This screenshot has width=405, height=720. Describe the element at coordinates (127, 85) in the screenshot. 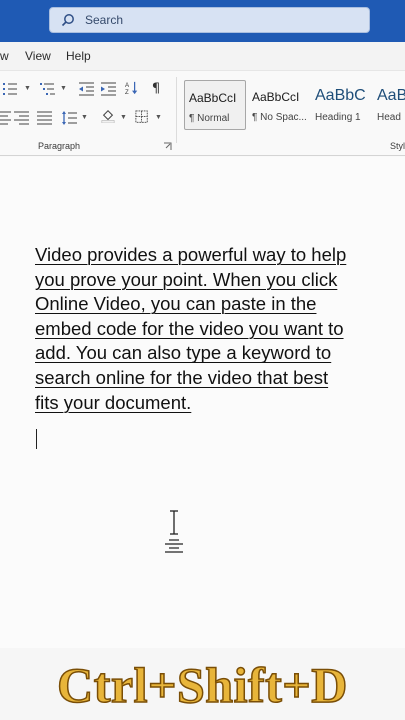

I see `svg-text: A` at that location.